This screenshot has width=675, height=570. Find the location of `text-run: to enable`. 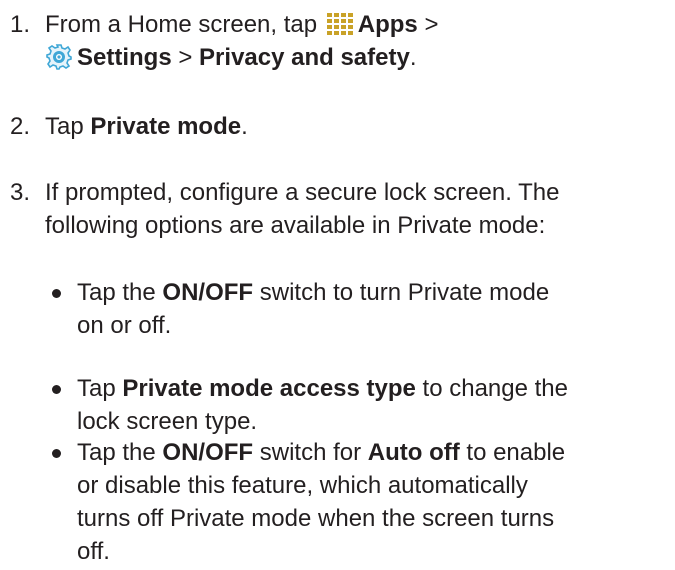

text-run: to enable is located at coordinates (512, 452).